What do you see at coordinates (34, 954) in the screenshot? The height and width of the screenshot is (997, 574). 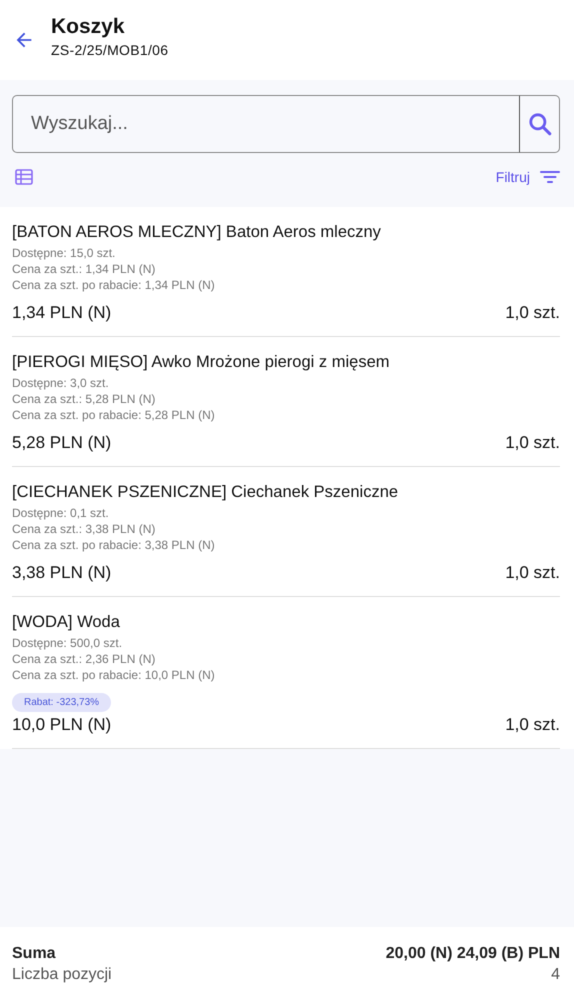 I see `summary-label: Suma` at bounding box center [34, 954].